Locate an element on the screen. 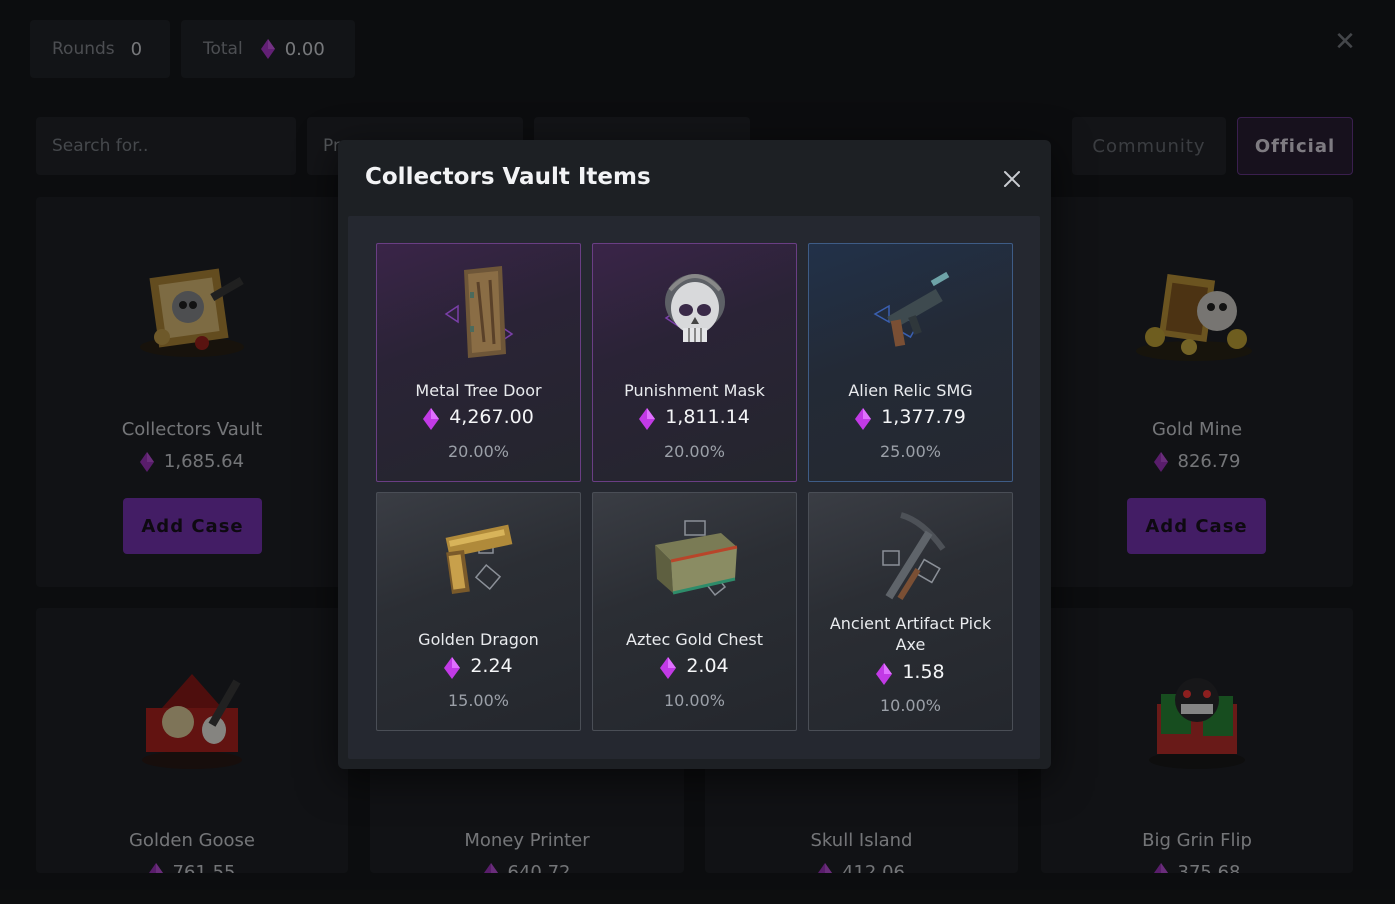  case-price-value: 375.68 is located at coordinates (1209, 867).